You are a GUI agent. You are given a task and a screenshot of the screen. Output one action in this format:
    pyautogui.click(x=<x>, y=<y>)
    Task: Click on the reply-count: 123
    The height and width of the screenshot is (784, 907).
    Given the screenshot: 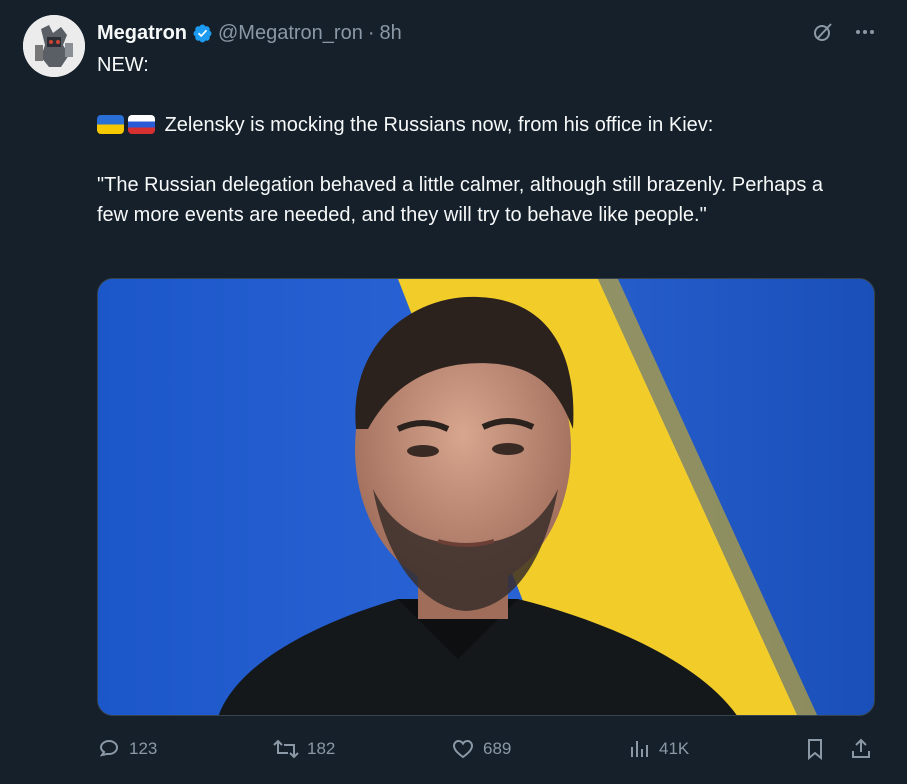 What is the action you would take?
    pyautogui.click(x=143, y=748)
    